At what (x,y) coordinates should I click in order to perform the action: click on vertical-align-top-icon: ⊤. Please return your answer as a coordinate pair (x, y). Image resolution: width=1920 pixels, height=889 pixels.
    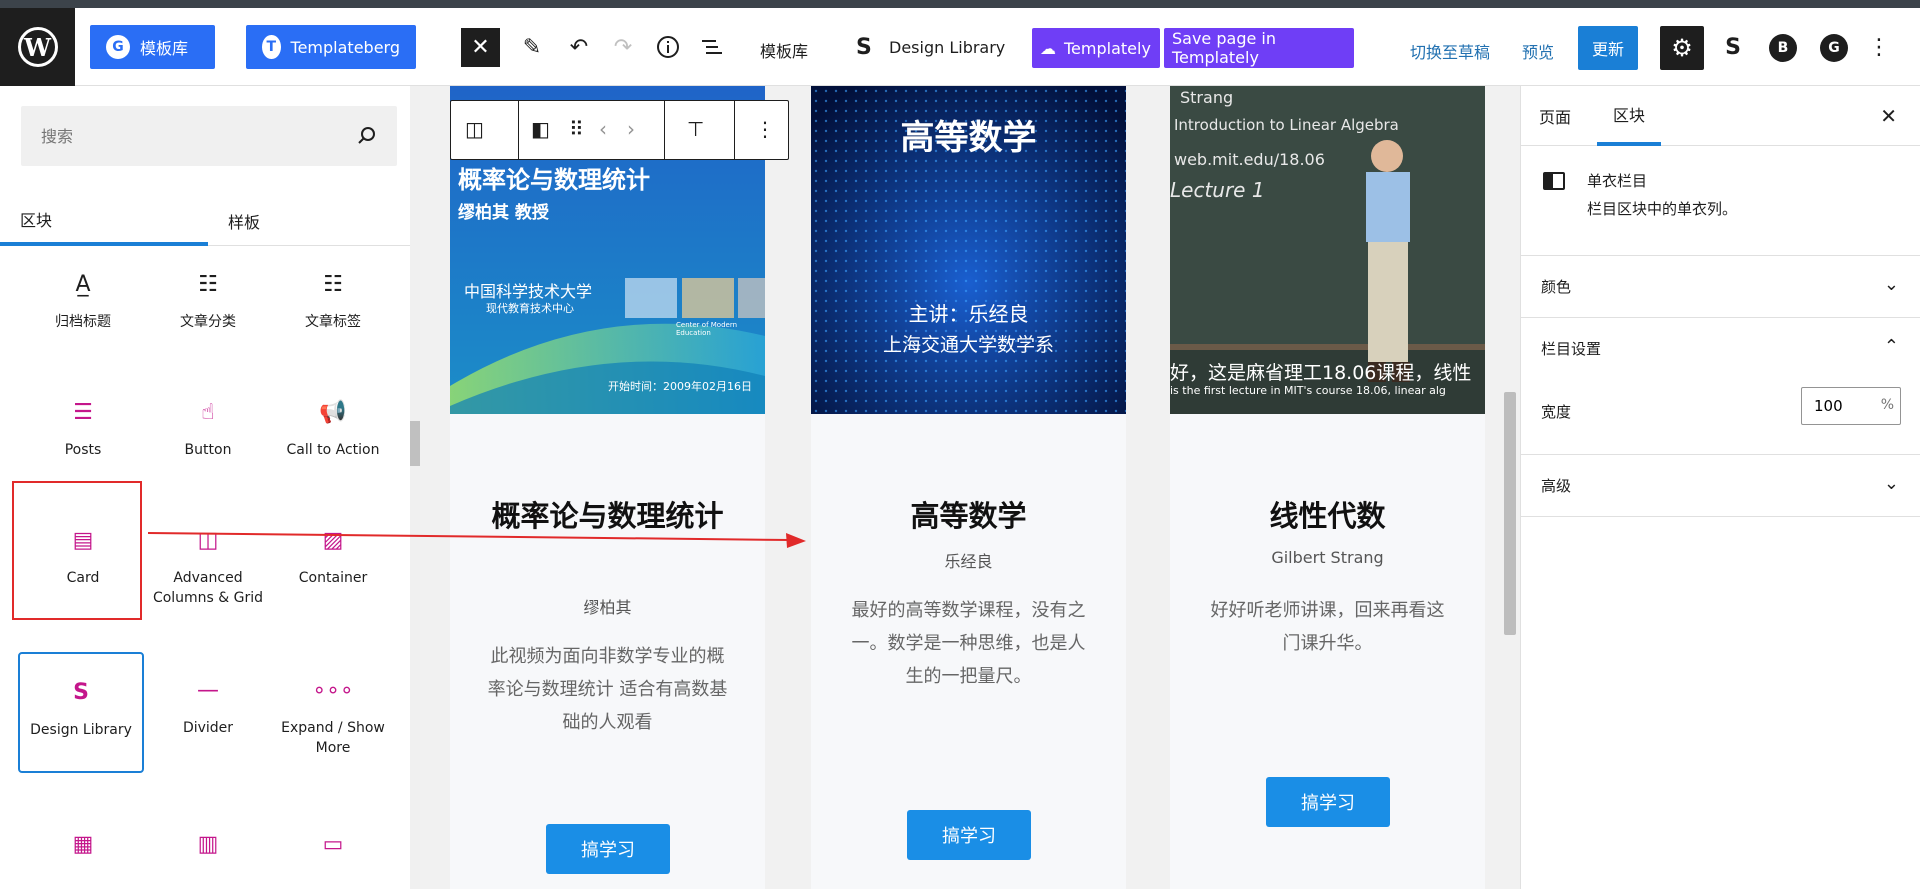
    Looking at the image, I should click on (695, 129).